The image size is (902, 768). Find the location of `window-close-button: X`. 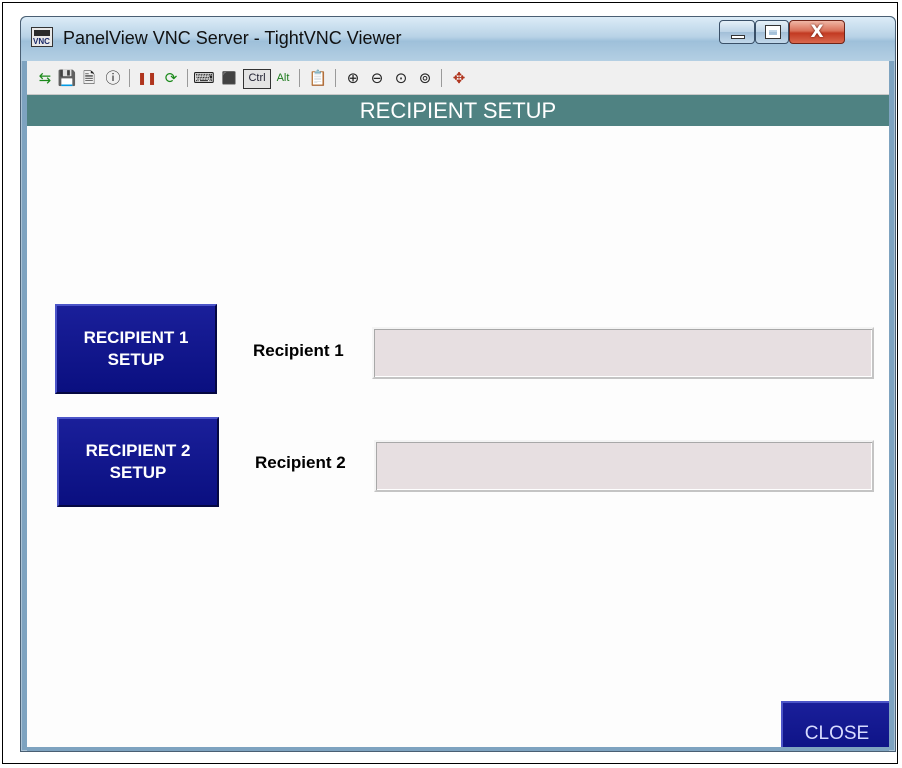

window-close-button: X is located at coordinates (817, 32).